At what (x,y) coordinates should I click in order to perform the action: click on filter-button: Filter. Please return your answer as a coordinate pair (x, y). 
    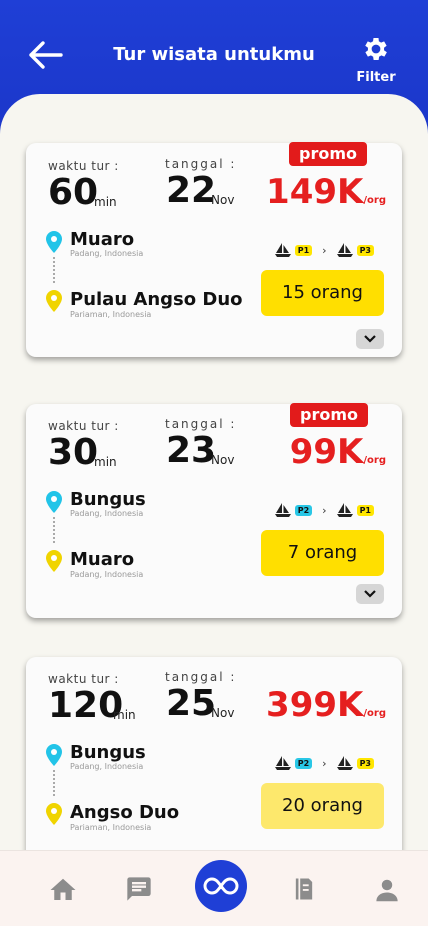
    Looking at the image, I should click on (376, 59).